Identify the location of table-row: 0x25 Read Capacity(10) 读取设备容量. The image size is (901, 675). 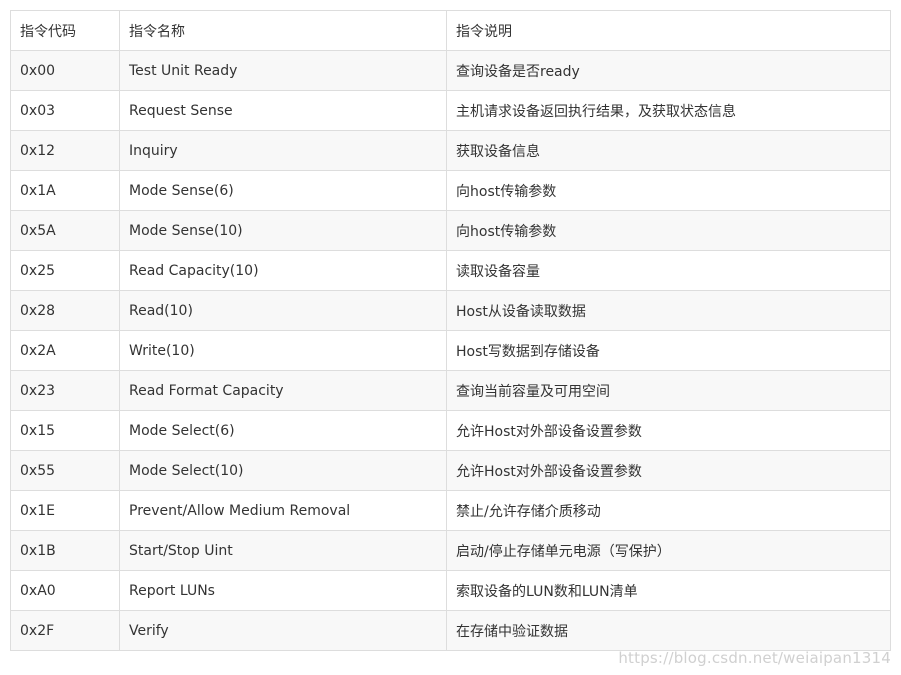
(450, 270).